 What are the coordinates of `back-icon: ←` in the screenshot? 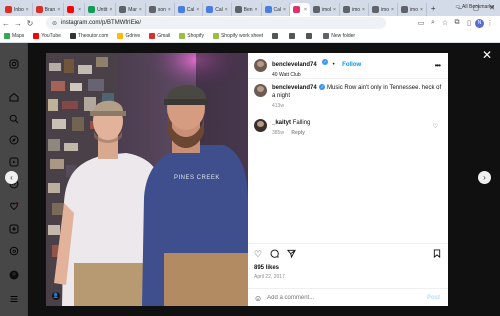 It's located at (6, 23).